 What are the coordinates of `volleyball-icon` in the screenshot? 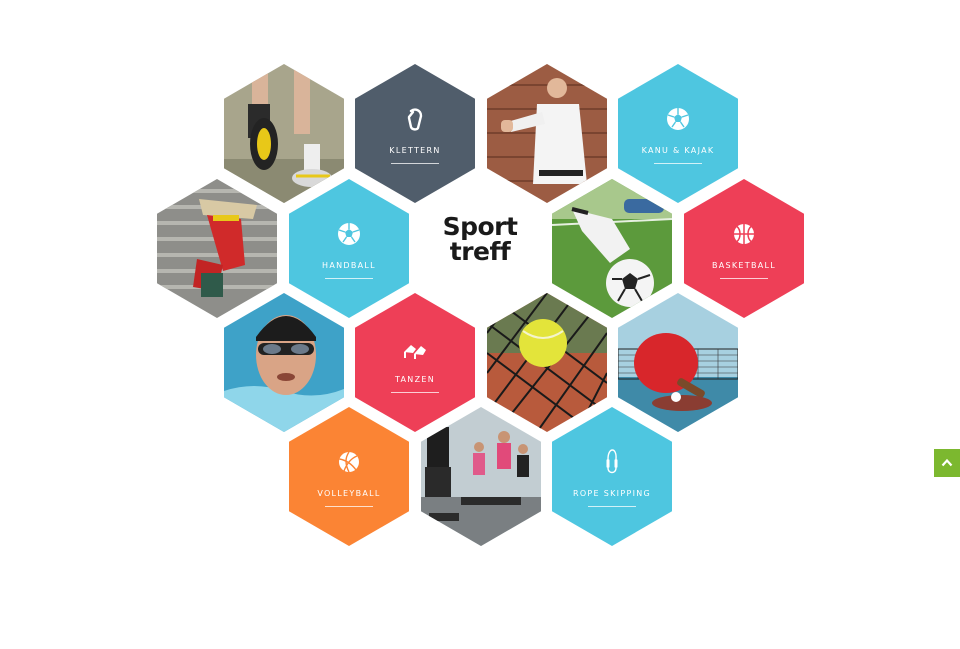 It's located at (349, 461).